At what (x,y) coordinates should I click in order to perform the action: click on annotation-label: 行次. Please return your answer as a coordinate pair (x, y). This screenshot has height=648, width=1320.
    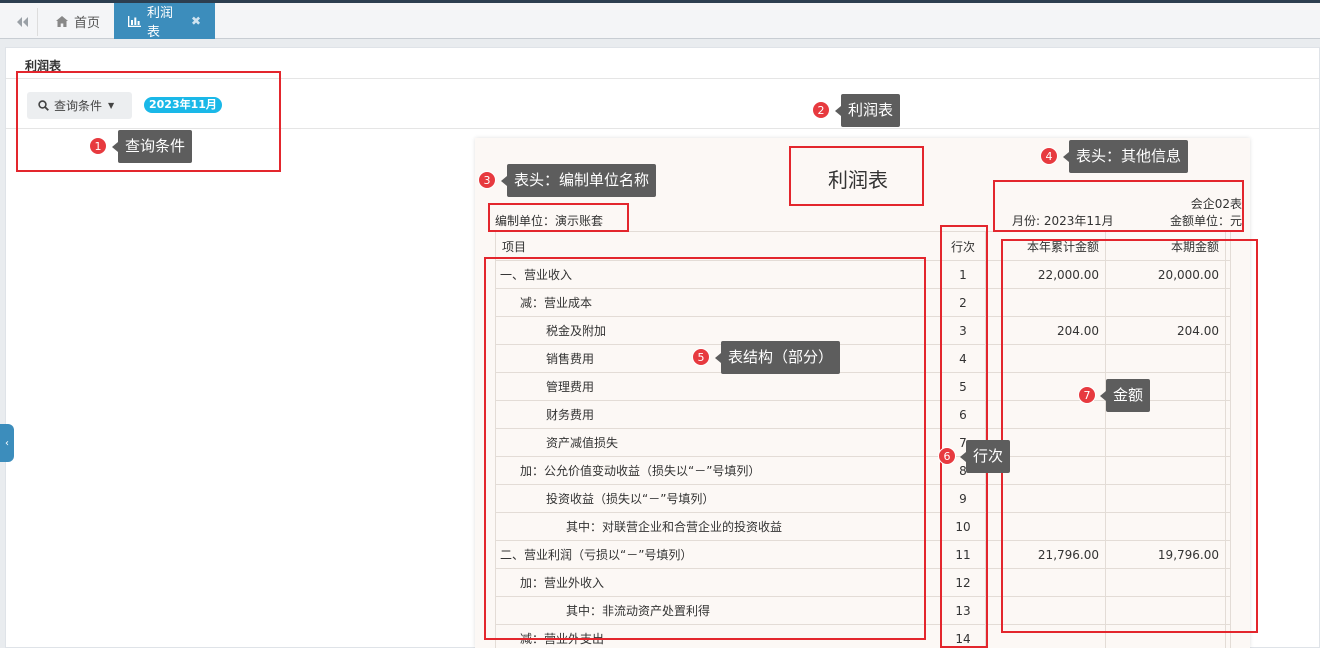
    Looking at the image, I should click on (985, 456).